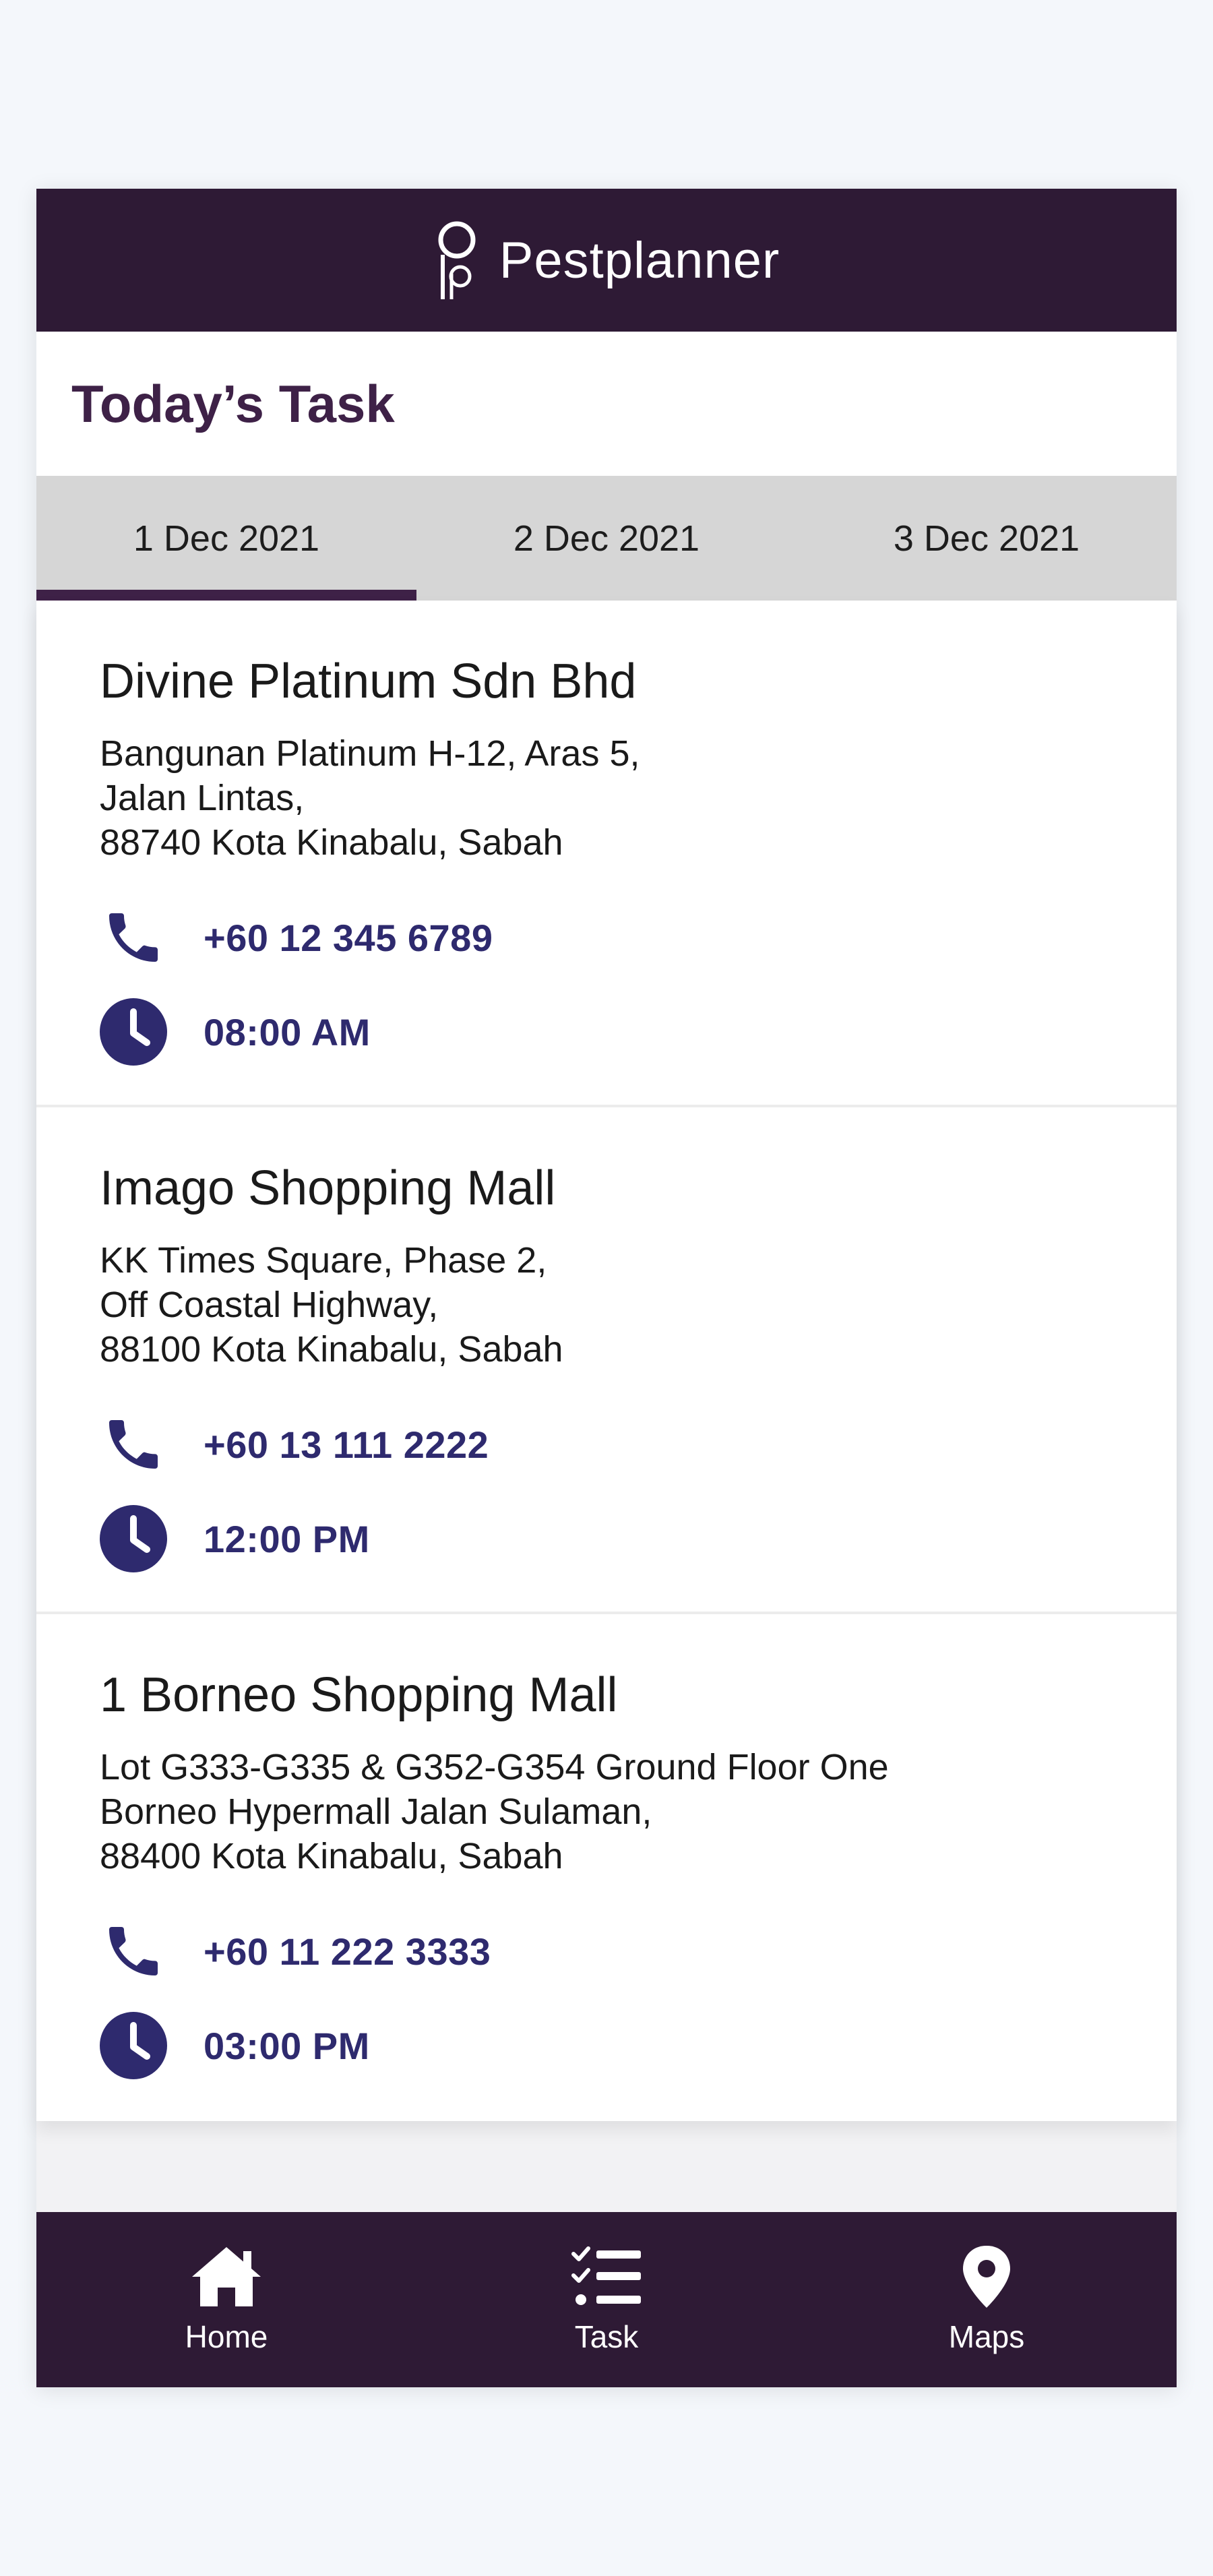 The width and height of the screenshot is (1213, 2576). I want to click on nav-home: Home, so click(226, 2299).